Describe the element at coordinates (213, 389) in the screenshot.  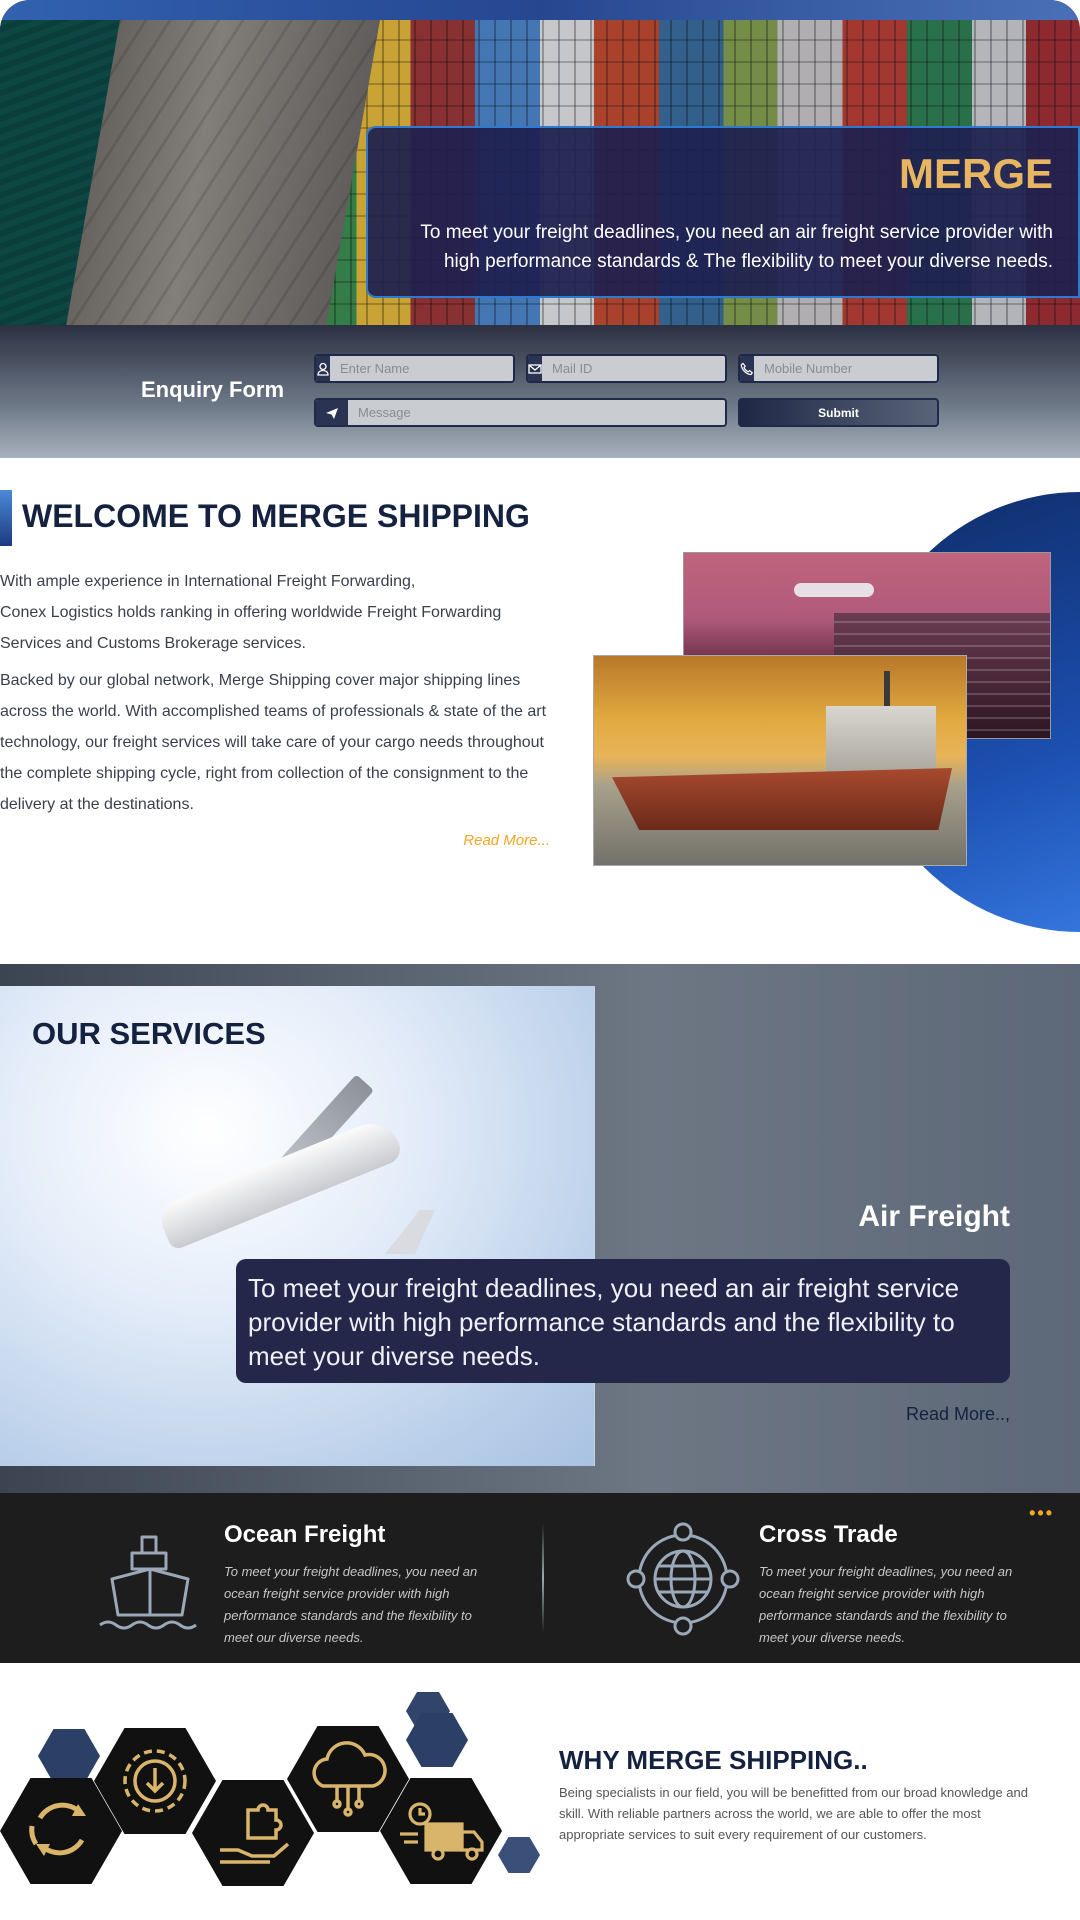
I see `enquiry-title: Enquiry Form` at that location.